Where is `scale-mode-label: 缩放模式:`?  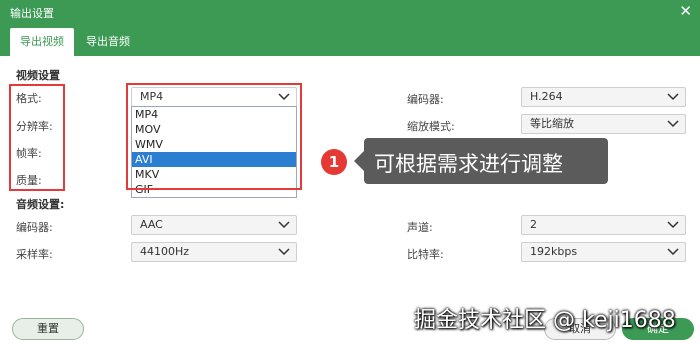
scale-mode-label: 缩放模式: is located at coordinates (431, 126).